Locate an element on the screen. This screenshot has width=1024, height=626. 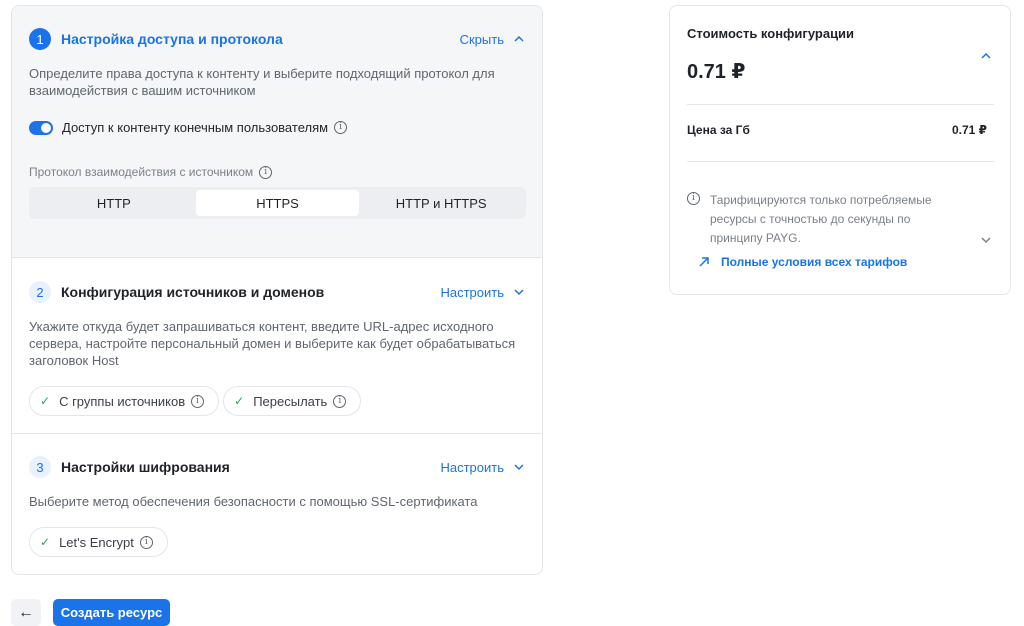
cost-title: Стоимость конфигурации is located at coordinates (771, 33).